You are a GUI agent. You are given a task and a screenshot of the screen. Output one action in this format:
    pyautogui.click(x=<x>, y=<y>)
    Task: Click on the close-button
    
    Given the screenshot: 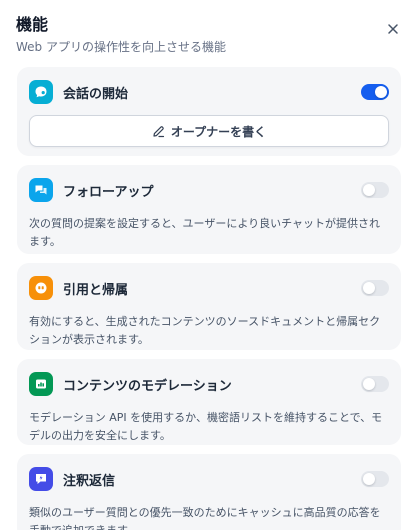 What is the action you would take?
    pyautogui.click(x=393, y=29)
    